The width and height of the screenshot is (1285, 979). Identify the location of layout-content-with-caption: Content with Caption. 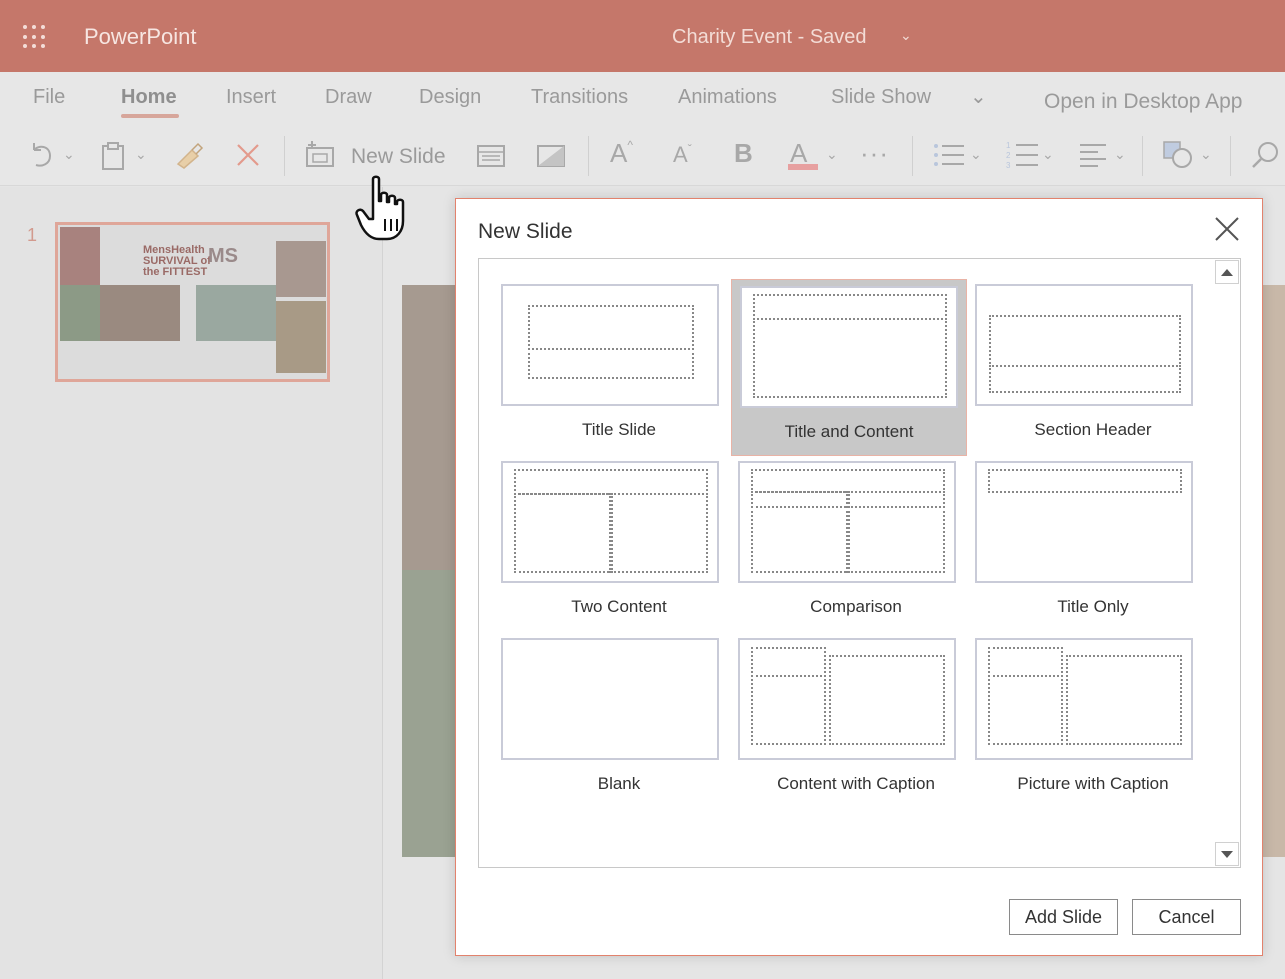
(856, 719).